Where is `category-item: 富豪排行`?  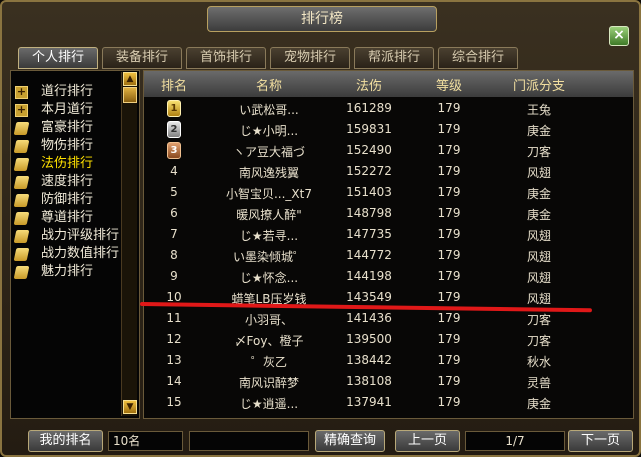 category-item: 富豪排行 is located at coordinates (70, 128).